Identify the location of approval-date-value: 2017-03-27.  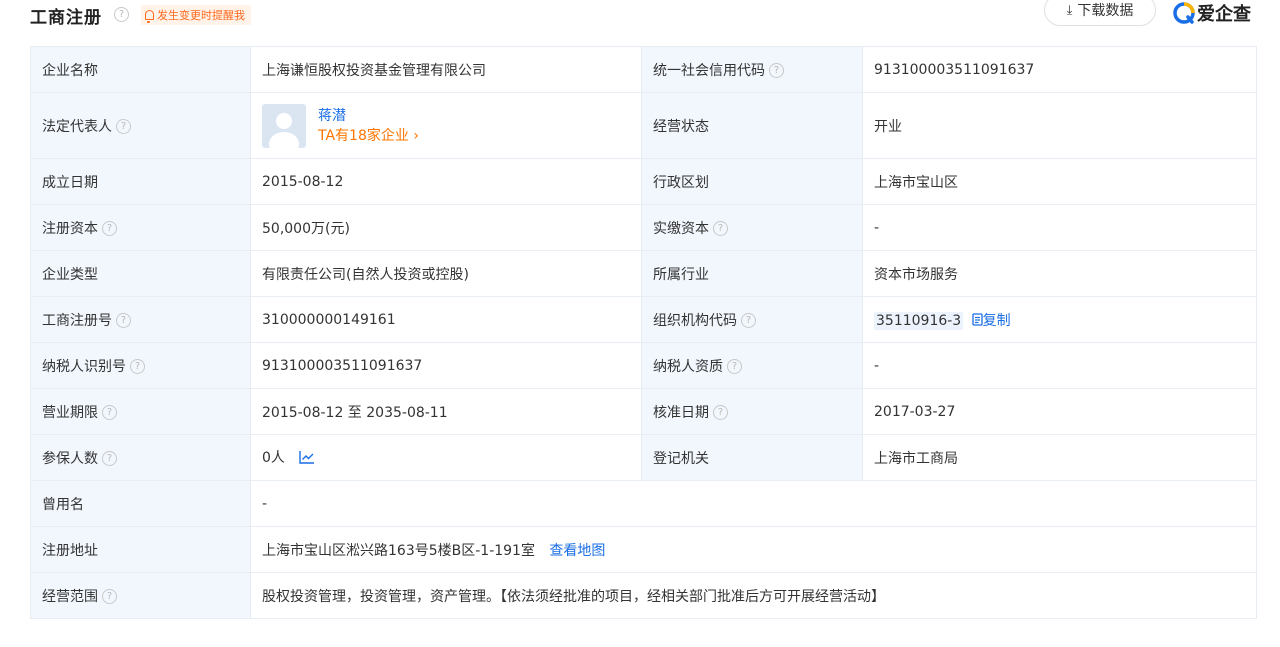
(1059, 411).